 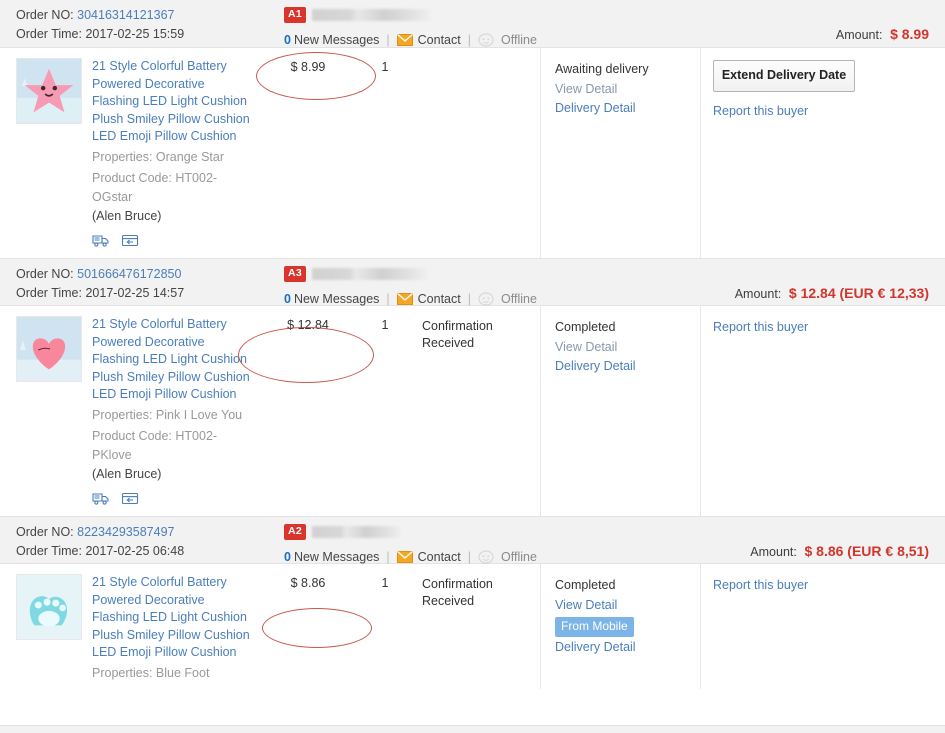 What do you see at coordinates (125, 532) in the screenshot?
I see `order-no-value: 82234293587497` at bounding box center [125, 532].